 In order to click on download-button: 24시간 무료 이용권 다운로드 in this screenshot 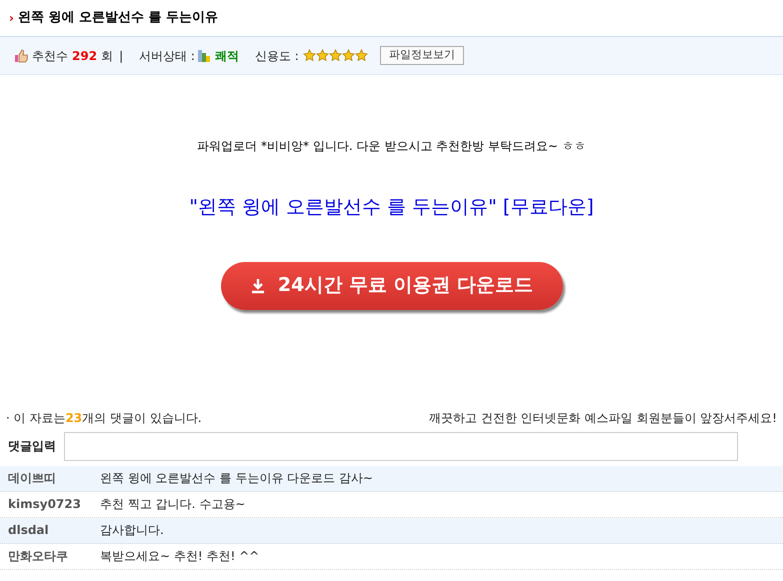, I will do `click(391, 286)`.